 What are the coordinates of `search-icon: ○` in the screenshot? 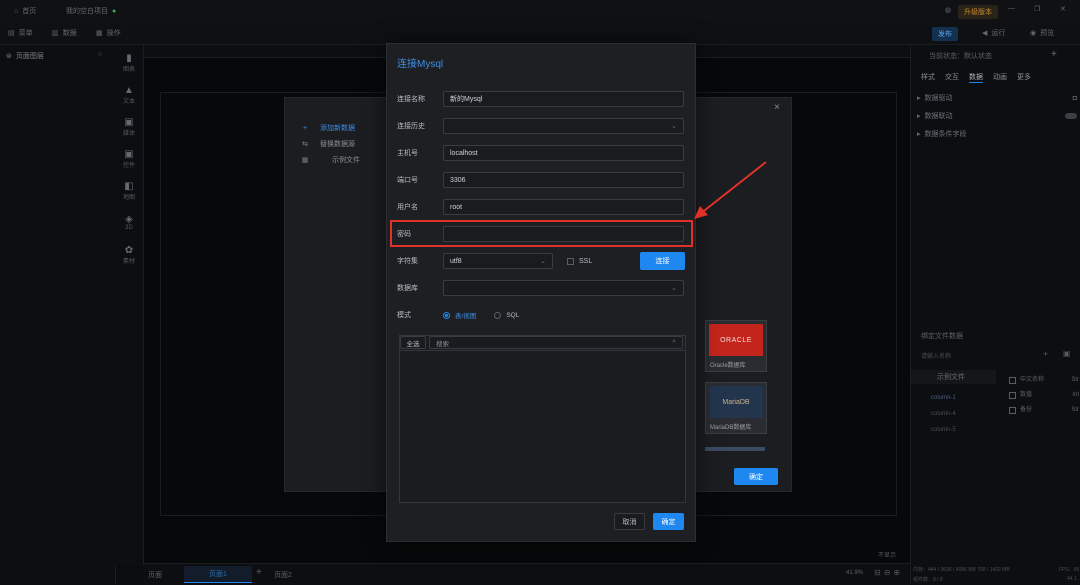 It's located at (100, 54).